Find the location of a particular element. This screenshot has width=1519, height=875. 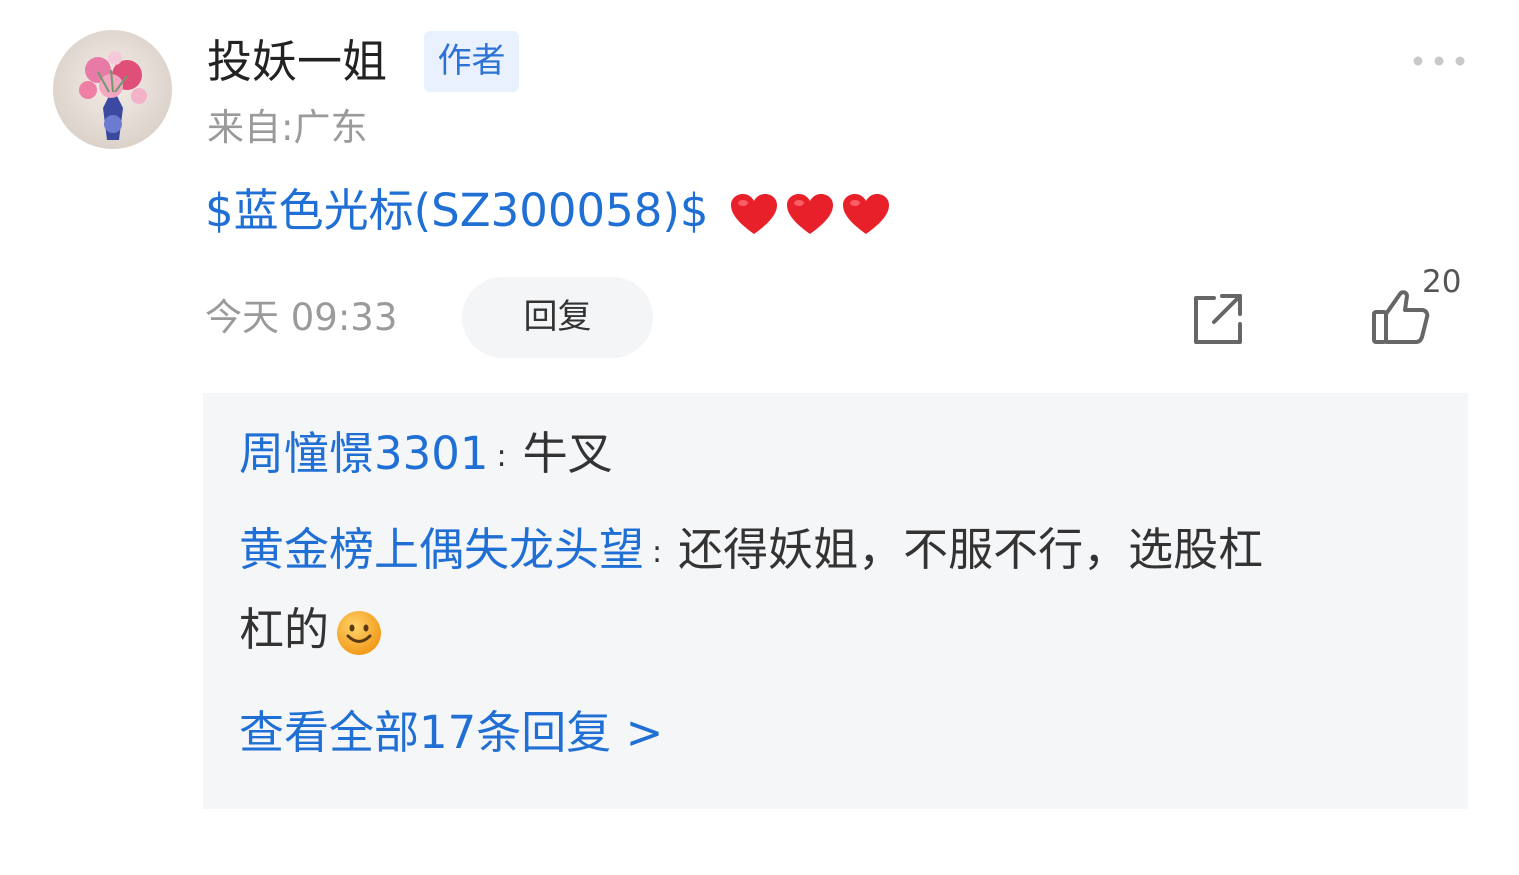

heart-emojis is located at coordinates (807, 210).